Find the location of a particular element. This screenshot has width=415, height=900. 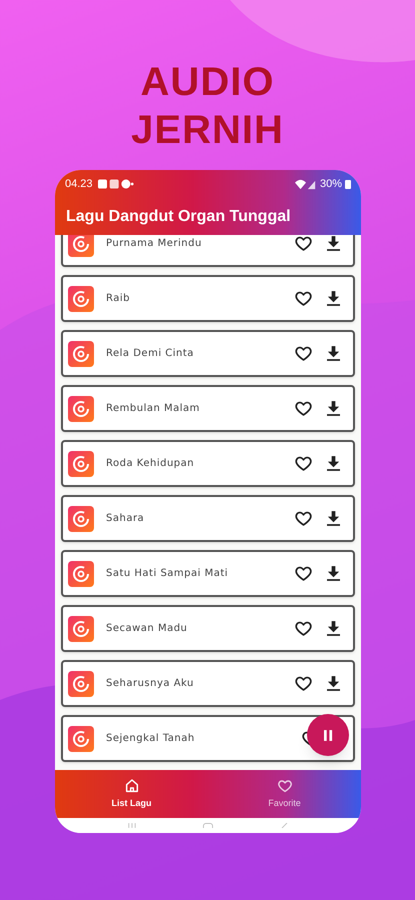

song-title: Roda Kehidupan is located at coordinates (151, 464).